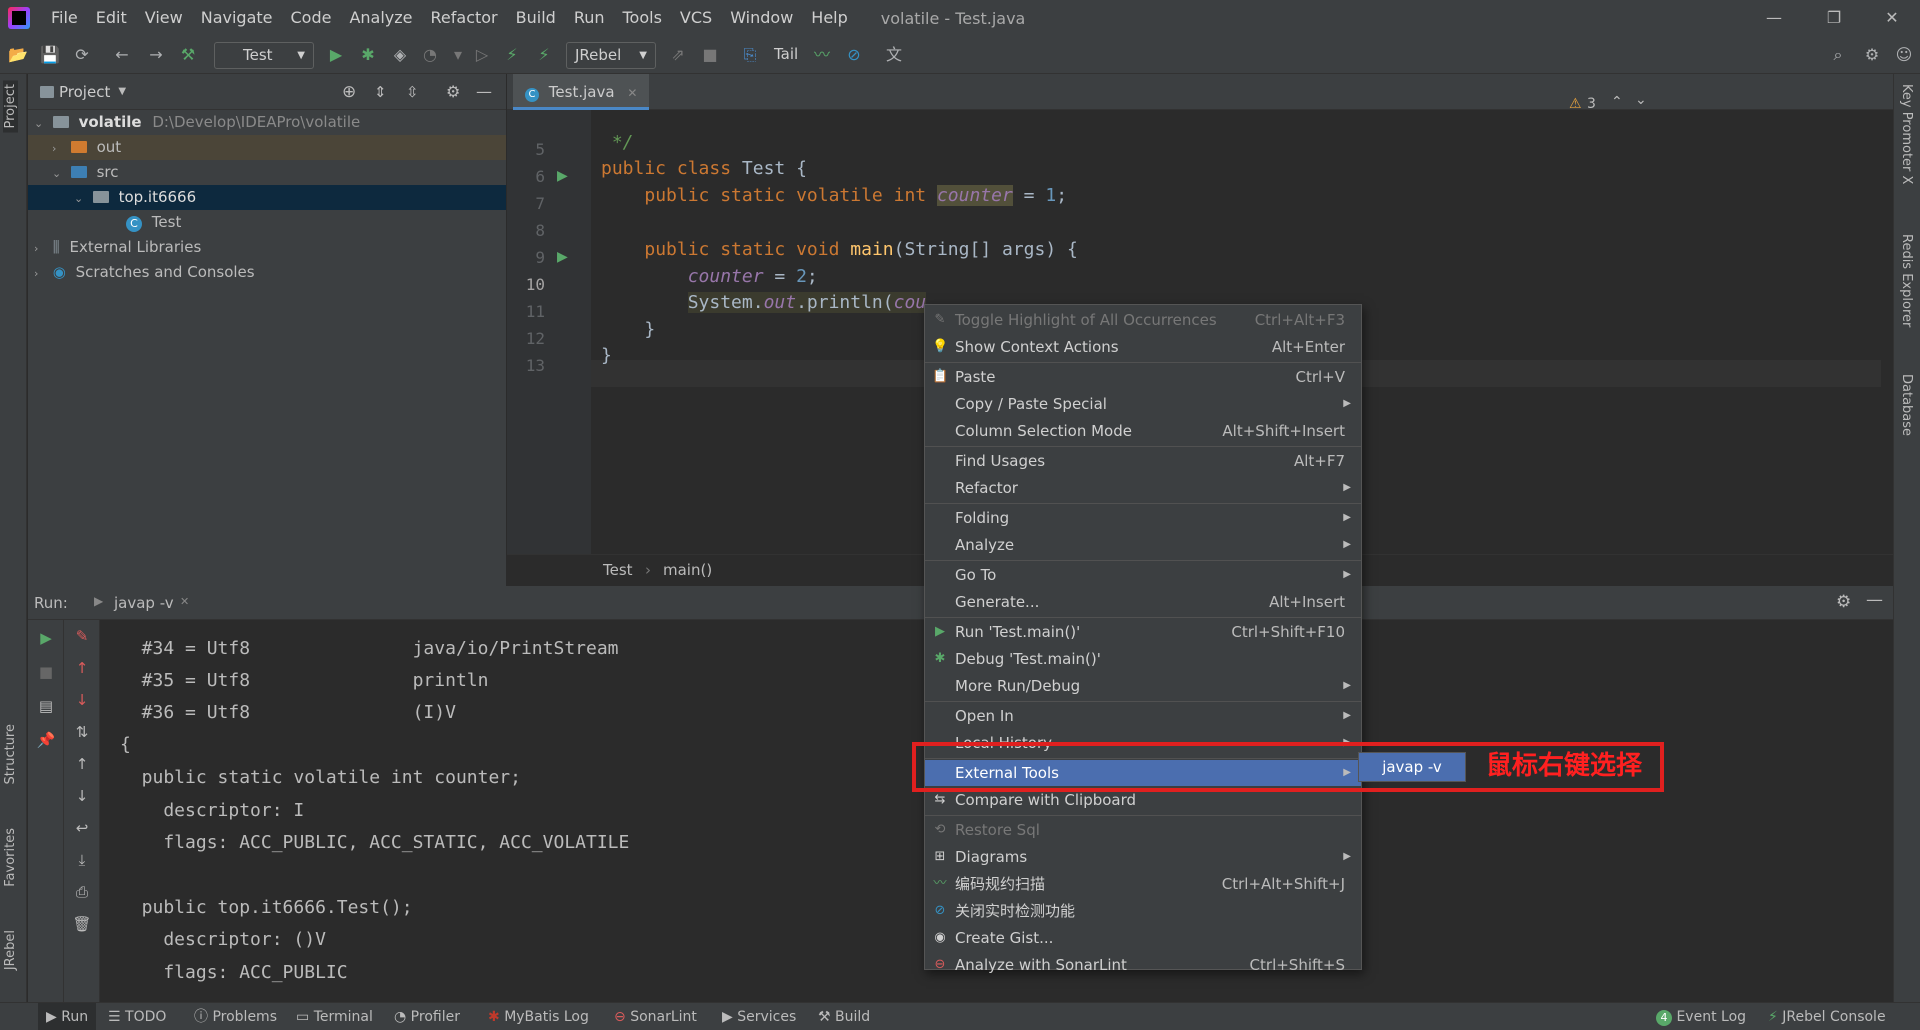  Describe the element at coordinates (82, 764) in the screenshot. I see `up-icon: ↑` at that location.